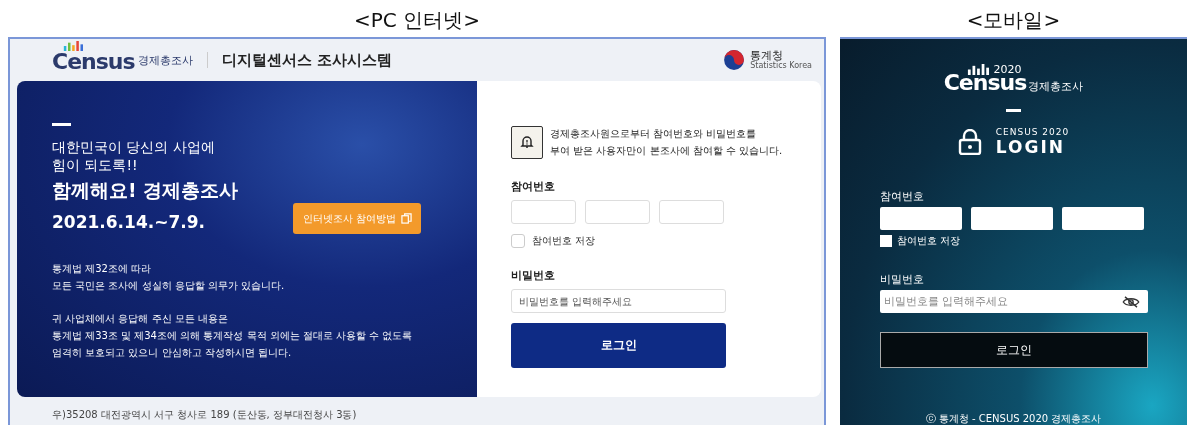 The width and height of the screenshot is (1187, 425). What do you see at coordinates (1007, 69) in the screenshot?
I see `logo-year: 2020` at bounding box center [1007, 69].